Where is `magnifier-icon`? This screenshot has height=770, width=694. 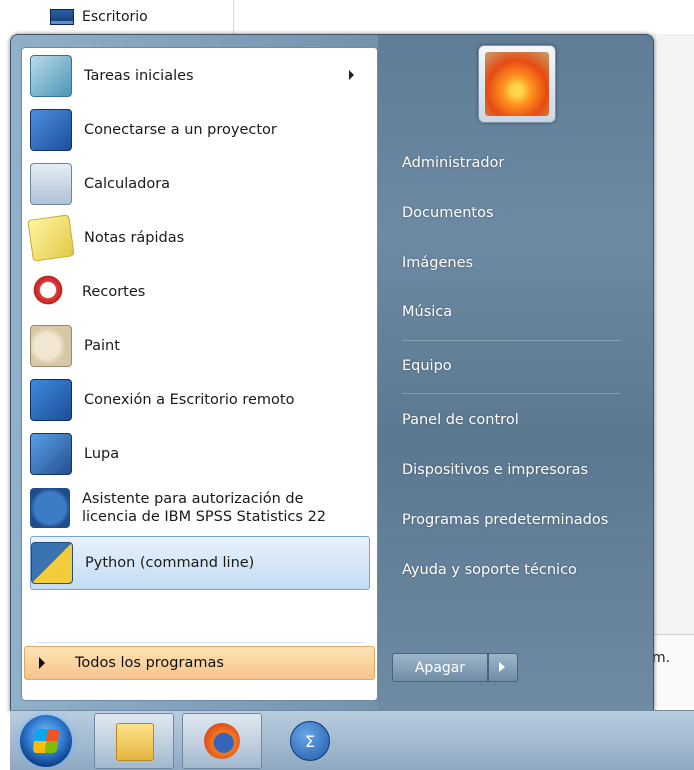 magnifier-icon is located at coordinates (51, 454).